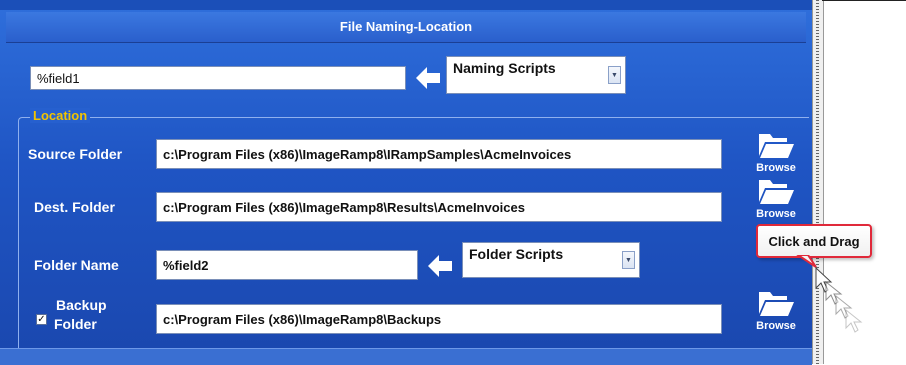 This screenshot has height=365, width=906. Describe the element at coordinates (516, 254) in the screenshot. I see `folder-scripts-value: Folder Scripts` at that location.